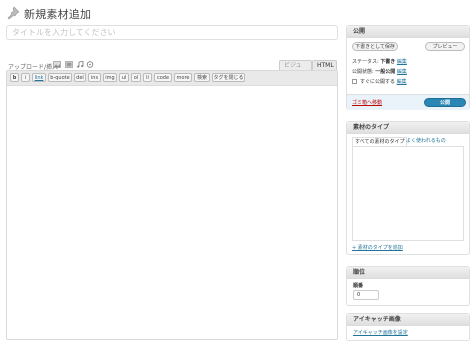 This screenshot has width=474, height=343. I want to click on publish-box-title: 公開, so click(408, 32).